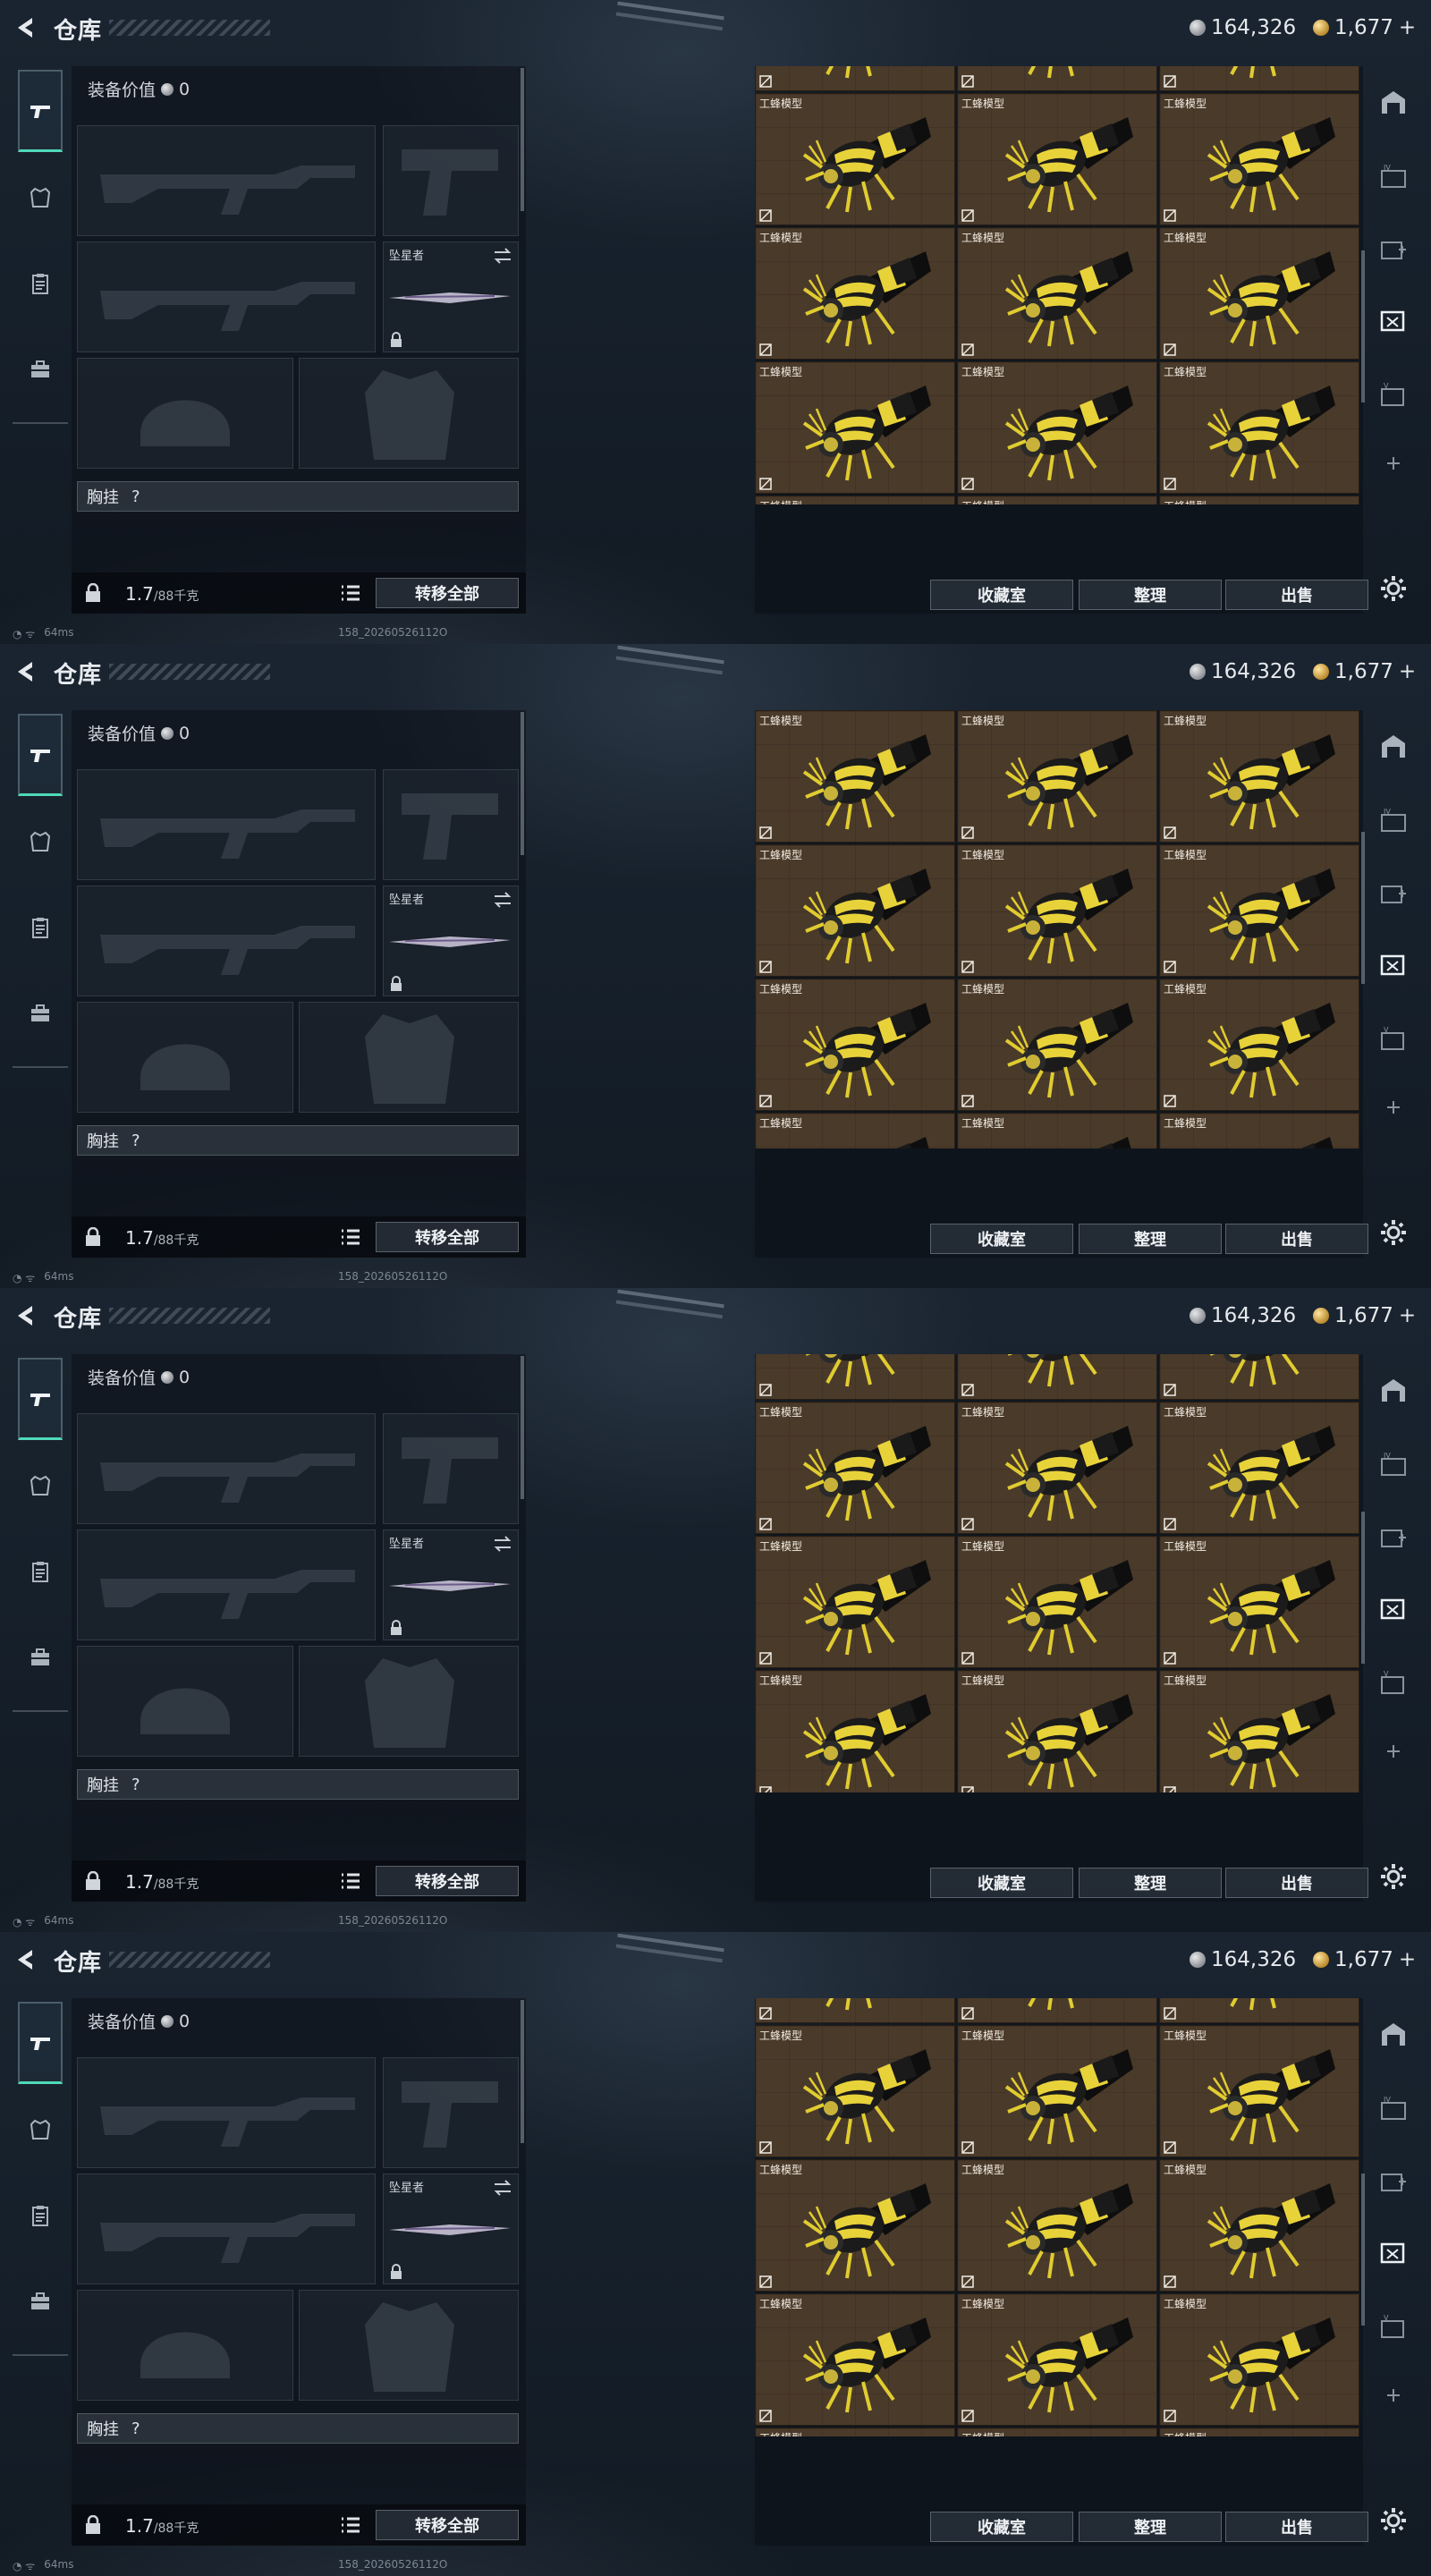 This screenshot has height=2576, width=1431. What do you see at coordinates (1150, 1883) in the screenshot?
I see `sort-button: 整理` at bounding box center [1150, 1883].